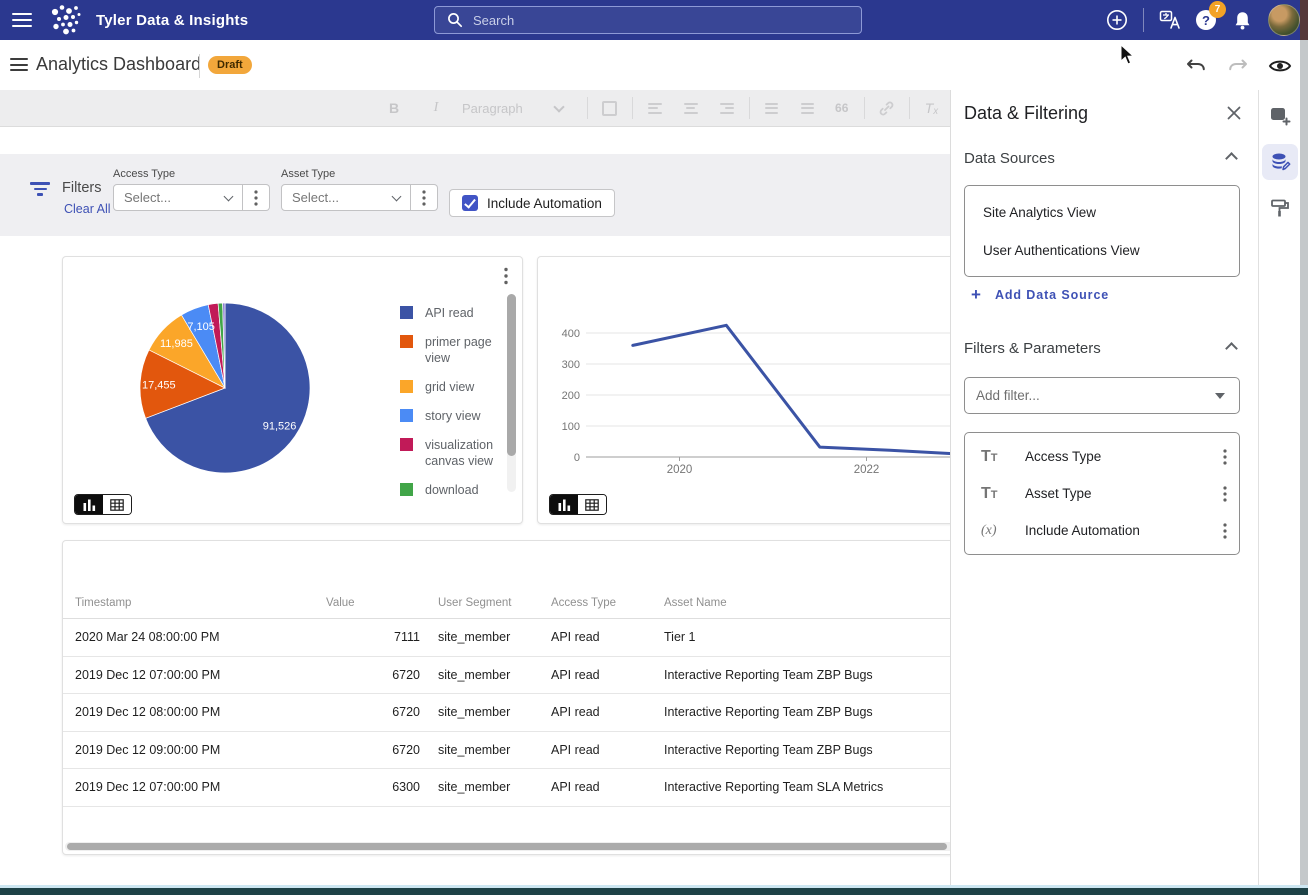 The image size is (1308, 895). What do you see at coordinates (1040, 294) in the screenshot?
I see `add-data-source-button: + Add Data Source` at bounding box center [1040, 294].